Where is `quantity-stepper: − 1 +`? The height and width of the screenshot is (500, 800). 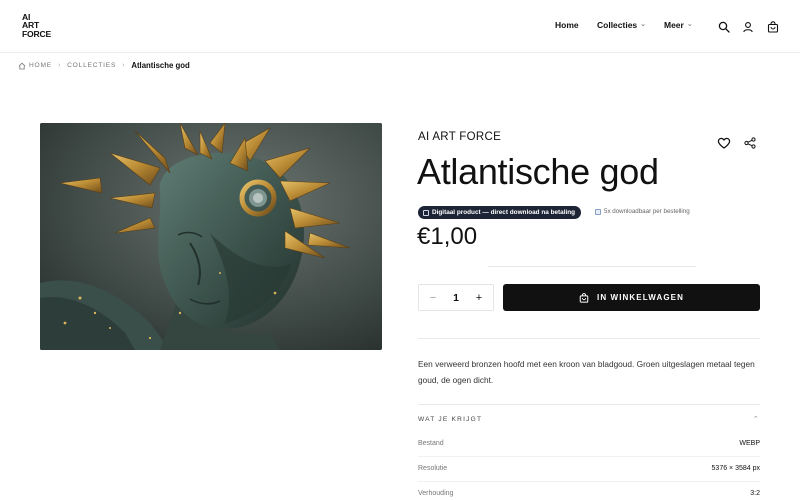
quantity-stepper: − 1 + is located at coordinates (456, 297).